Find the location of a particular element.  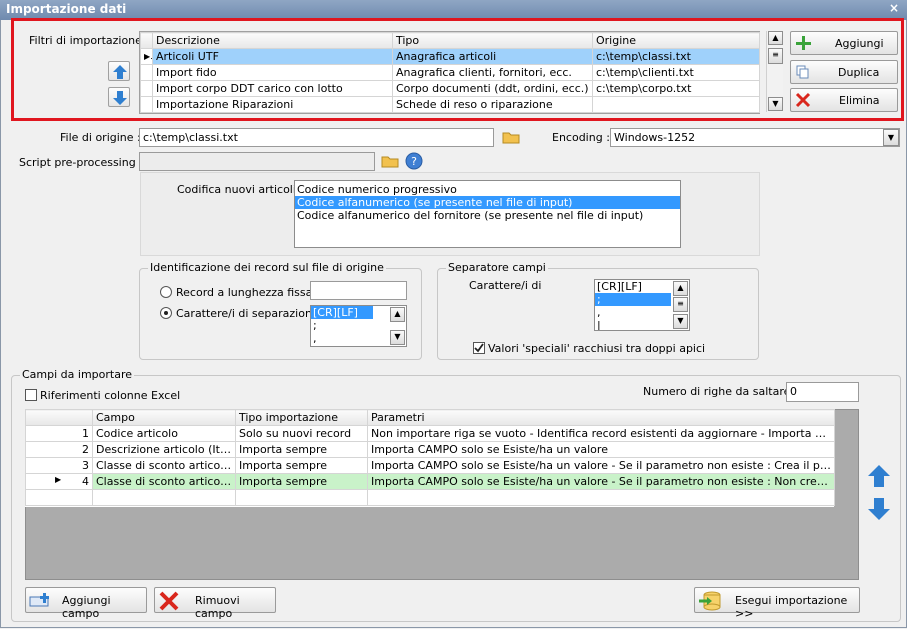

row-pointer-icon: ▶ is located at coordinates (58, 479).